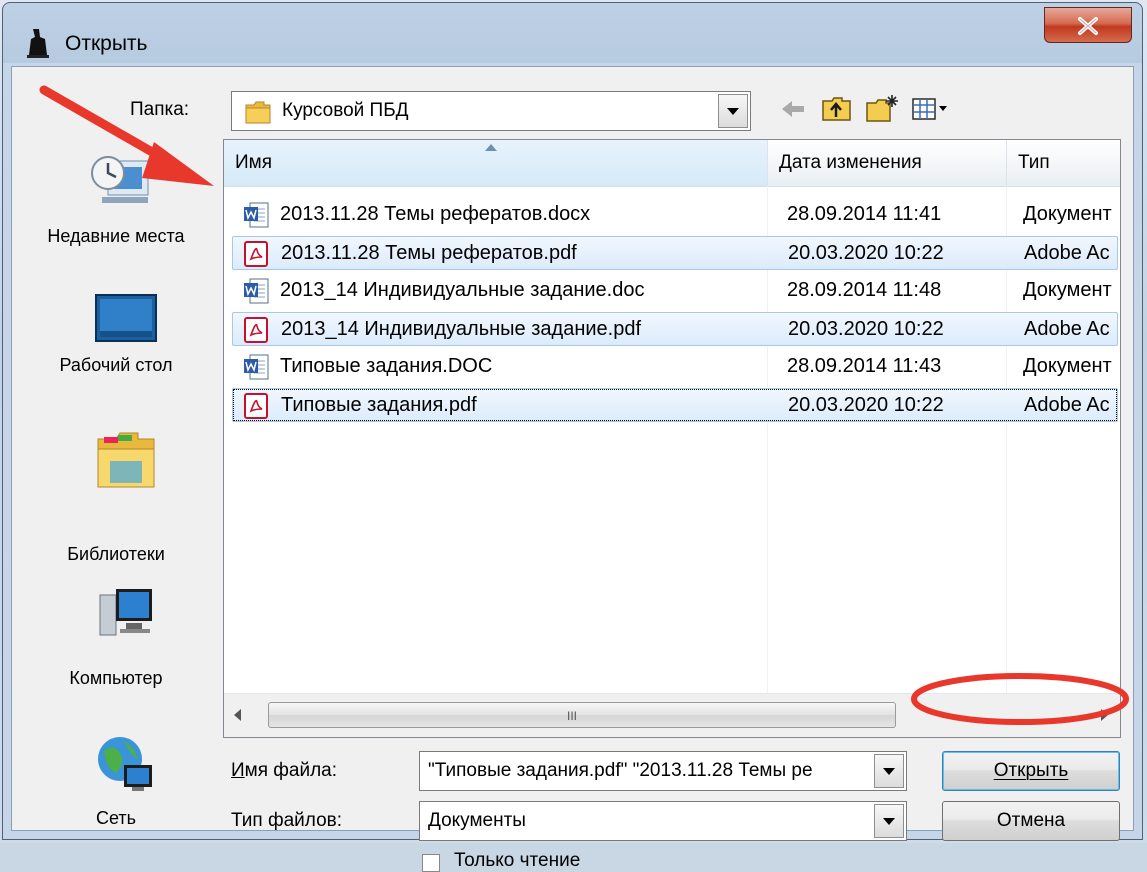 Image resolution: width=1147 pixels, height=872 pixels. Describe the element at coordinates (116, 236) in the screenshot. I see `place-label: Недавние места` at that location.